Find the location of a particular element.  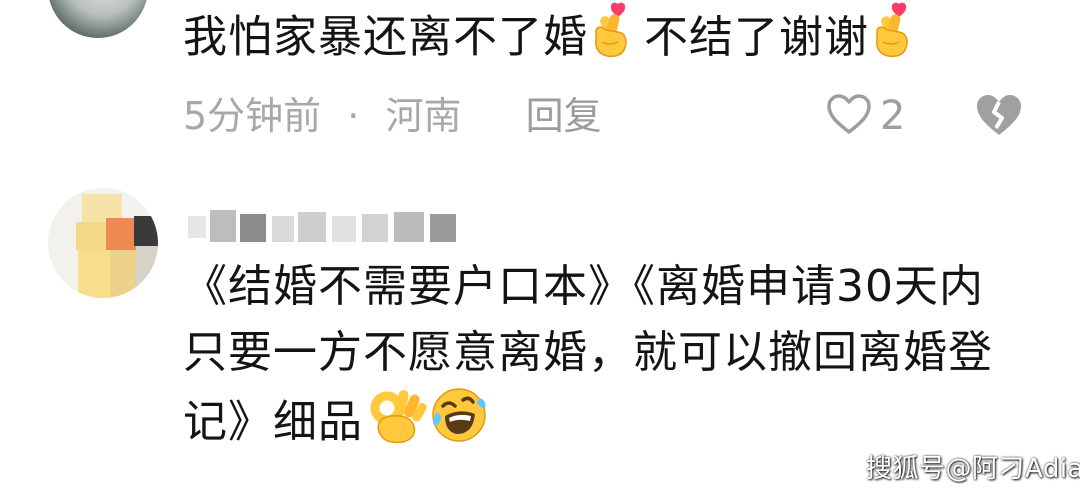

timestamp: 5分钟前 is located at coordinates (252, 116).